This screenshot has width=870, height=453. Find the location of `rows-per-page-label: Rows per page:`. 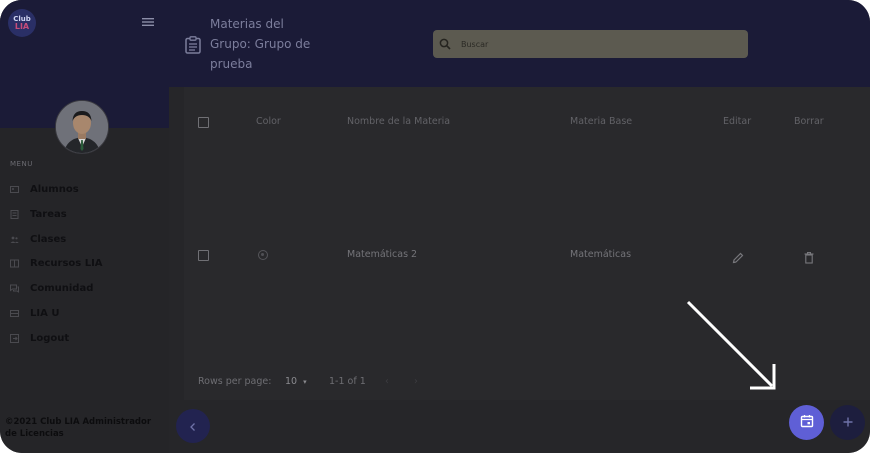

rows-per-page-label: Rows per page: is located at coordinates (235, 381).